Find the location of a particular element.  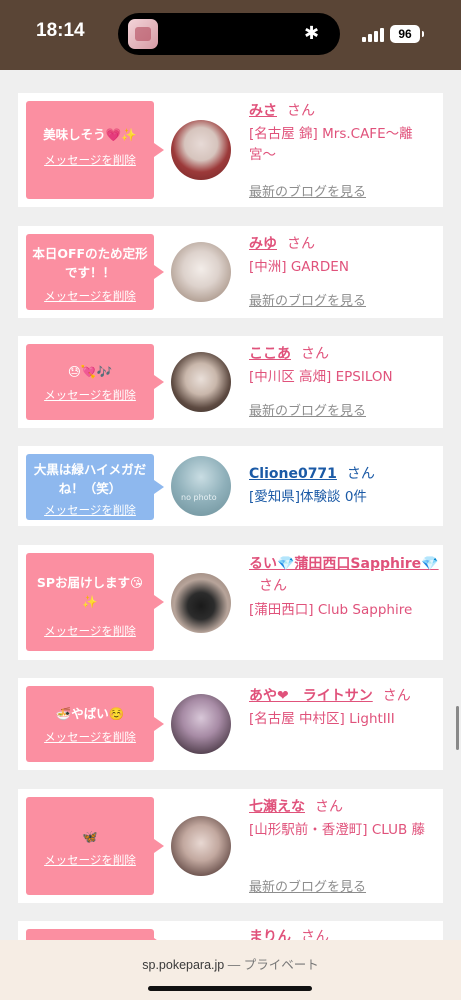

shop-name: [山形駅前・香澄町] CLUB 藤 is located at coordinates (337, 830).